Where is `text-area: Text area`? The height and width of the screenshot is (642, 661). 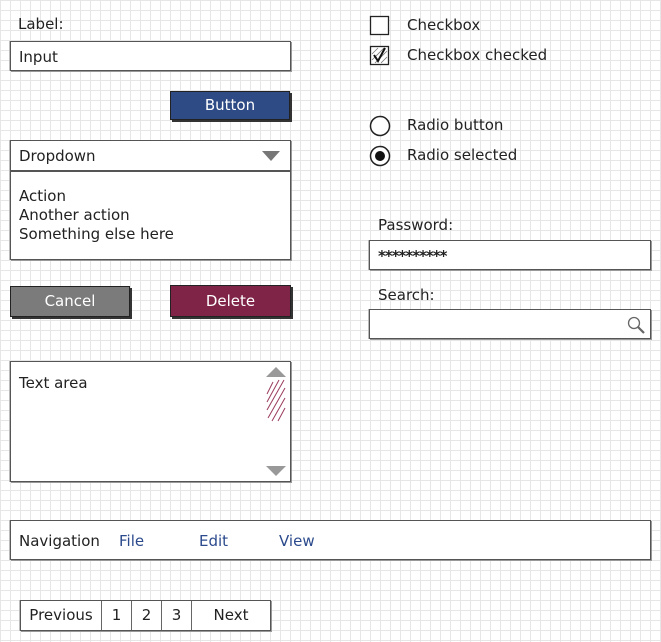 text-area: Text area is located at coordinates (150, 421).